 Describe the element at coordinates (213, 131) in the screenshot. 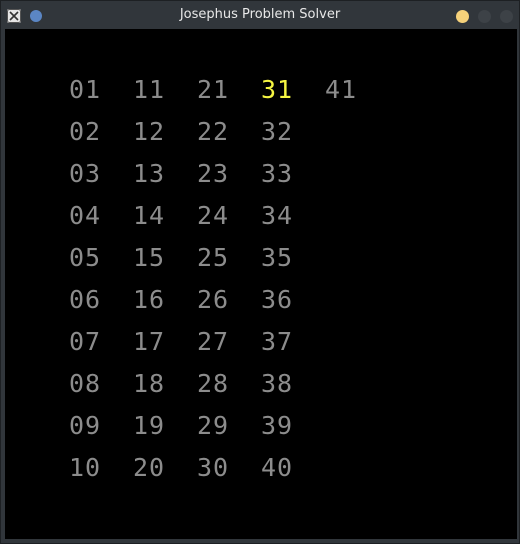

I see `number-cell-22: 22` at that location.